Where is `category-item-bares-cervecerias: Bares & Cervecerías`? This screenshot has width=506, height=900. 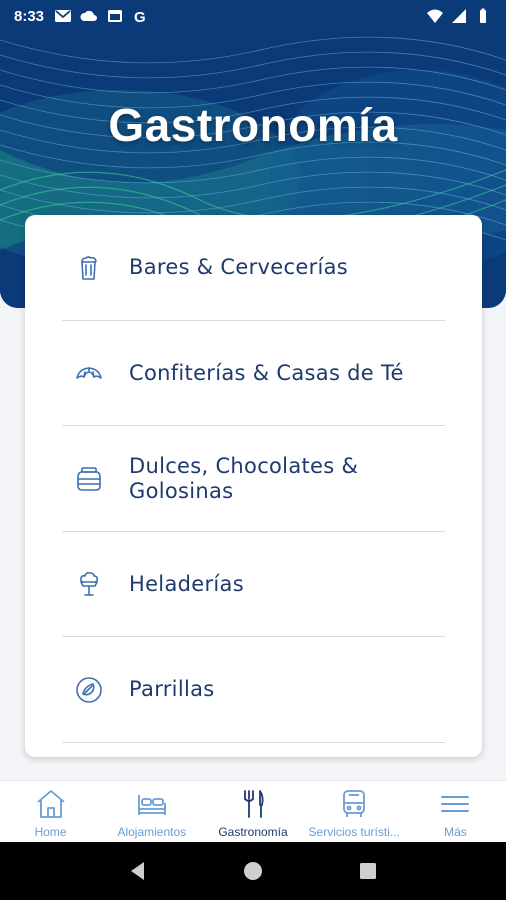 category-item-bares-cervecerias: Bares & Cervecerías is located at coordinates (253, 268).